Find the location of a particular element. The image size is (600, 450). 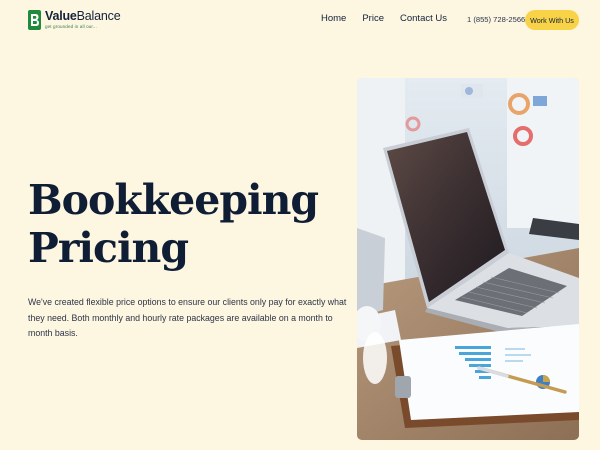

page-title-line-1: Bookkeeping is located at coordinates (173, 200).